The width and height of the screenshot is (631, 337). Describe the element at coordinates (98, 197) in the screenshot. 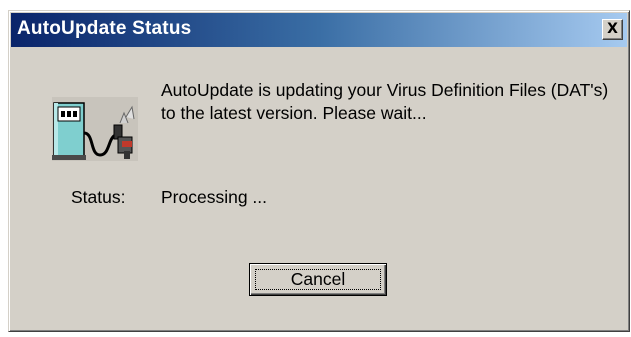

I see `status-label: Status:` at that location.